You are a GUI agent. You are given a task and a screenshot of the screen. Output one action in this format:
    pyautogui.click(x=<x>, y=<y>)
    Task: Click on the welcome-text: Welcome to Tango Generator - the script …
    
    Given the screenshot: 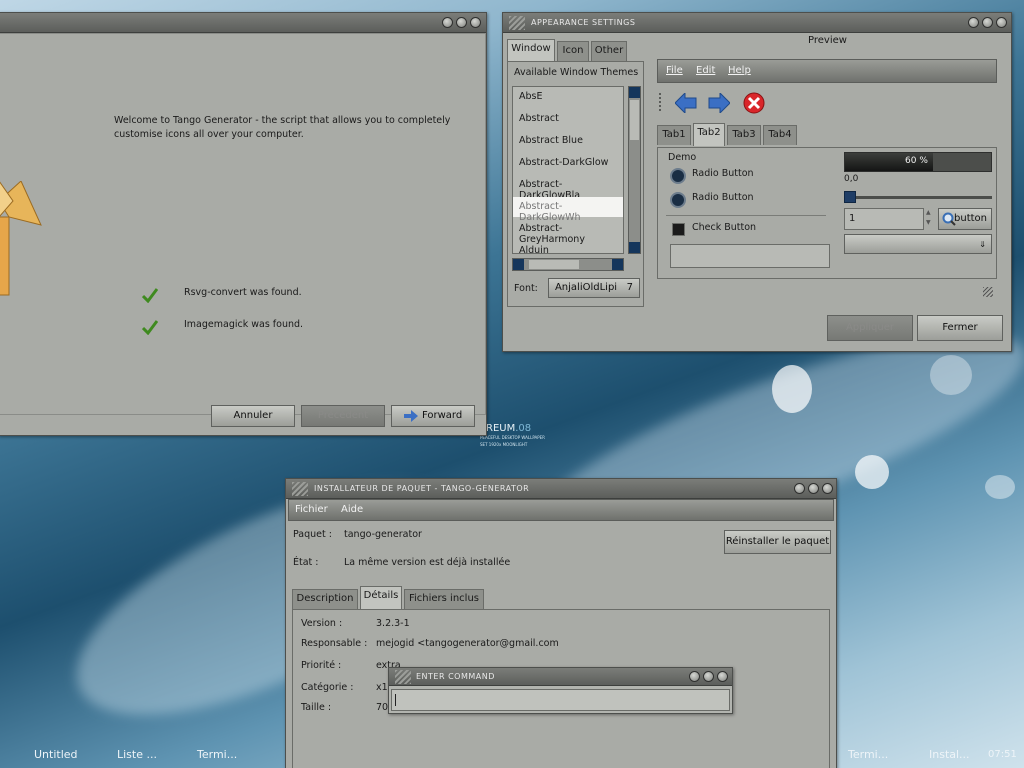 What is the action you would take?
    pyautogui.click(x=282, y=120)
    